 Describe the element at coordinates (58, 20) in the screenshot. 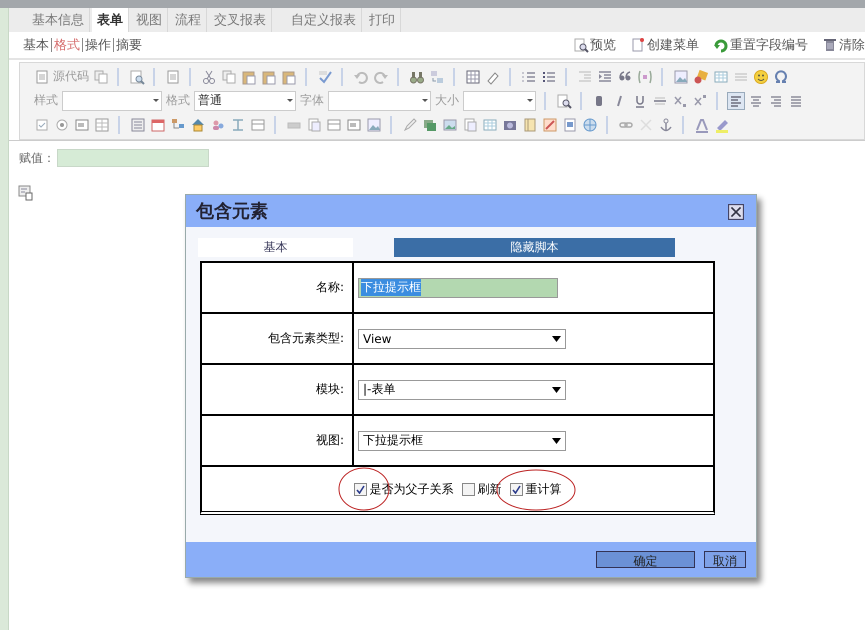

I see `tab: 基本信息` at that location.